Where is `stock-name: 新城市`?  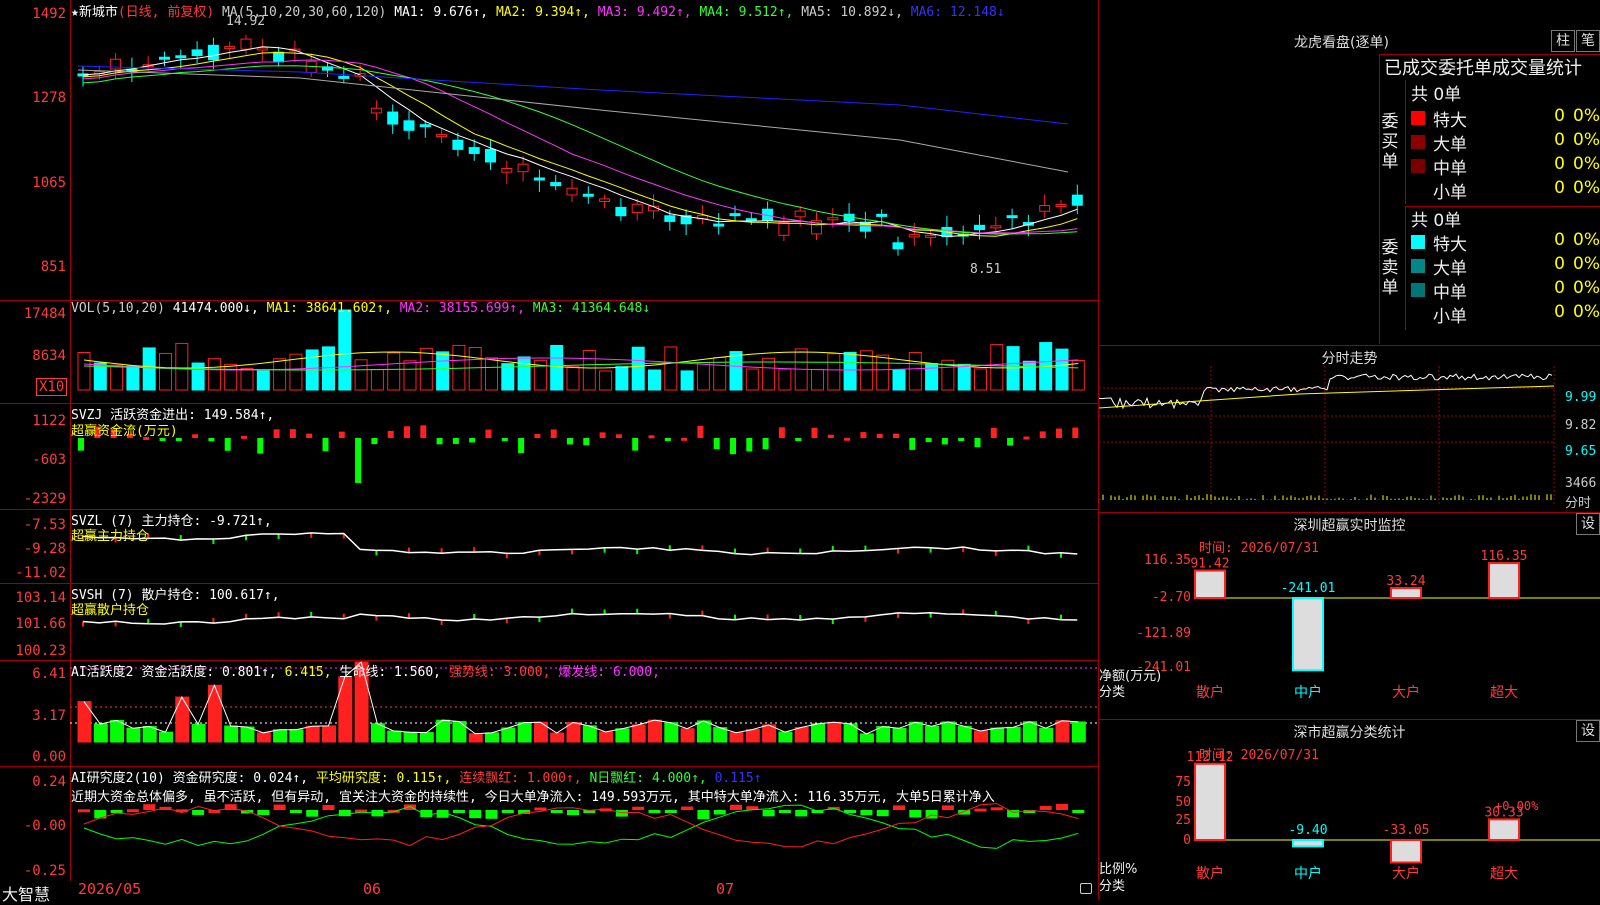 stock-name: 新城市 is located at coordinates (98, 12).